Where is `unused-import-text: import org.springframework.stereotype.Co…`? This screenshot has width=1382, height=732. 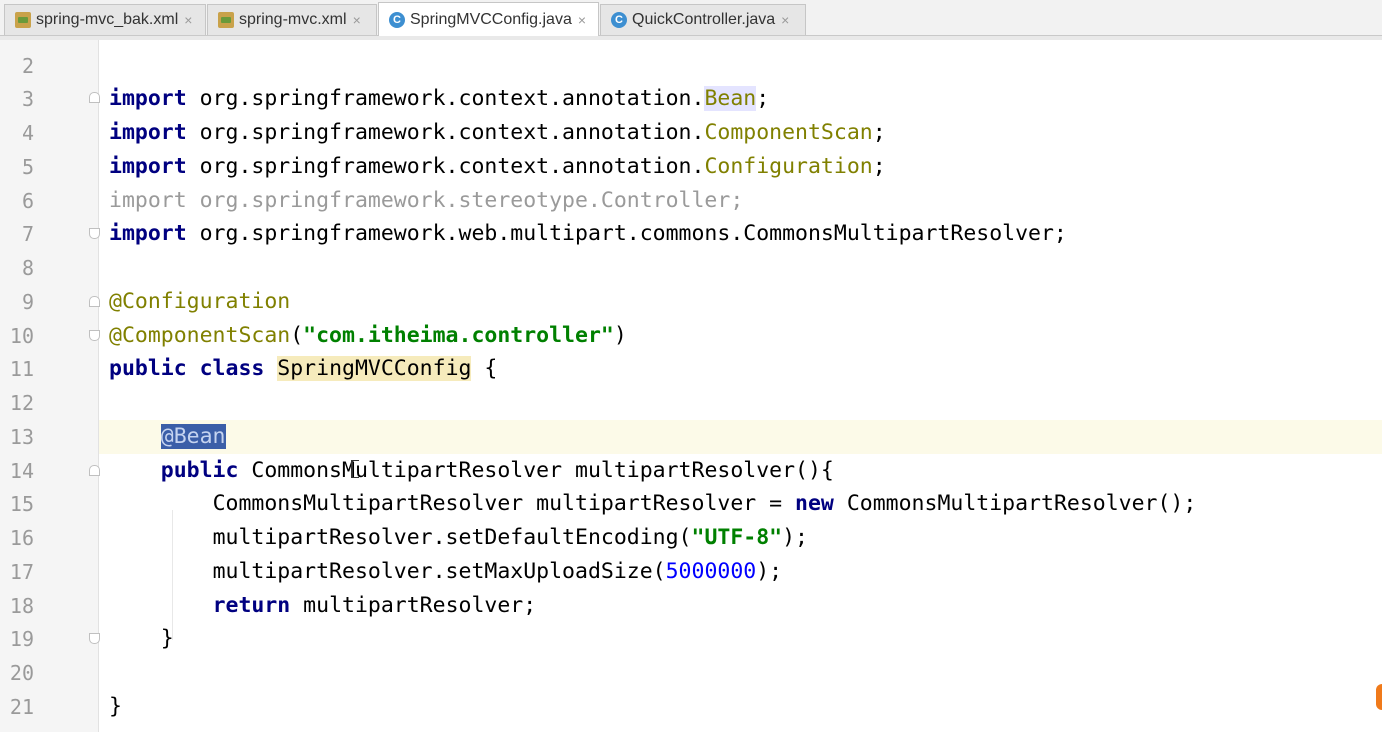 unused-import-text: import org.springframework.stereotype.Co… is located at coordinates (426, 200).